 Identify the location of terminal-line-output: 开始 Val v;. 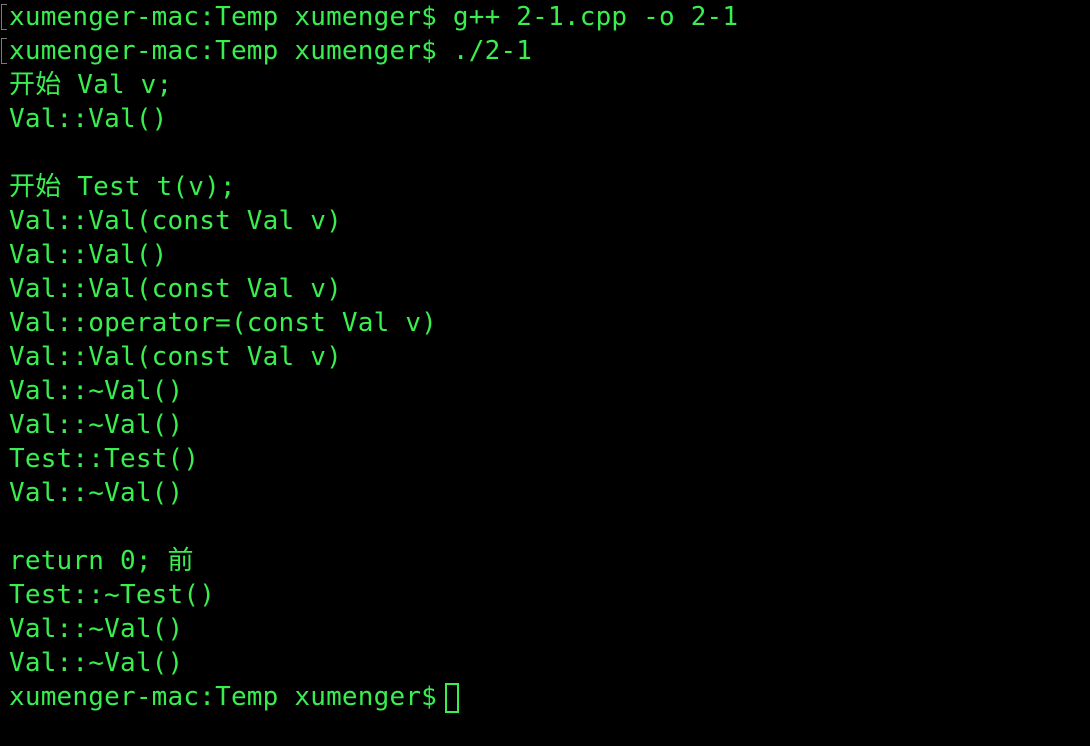
(91, 85).